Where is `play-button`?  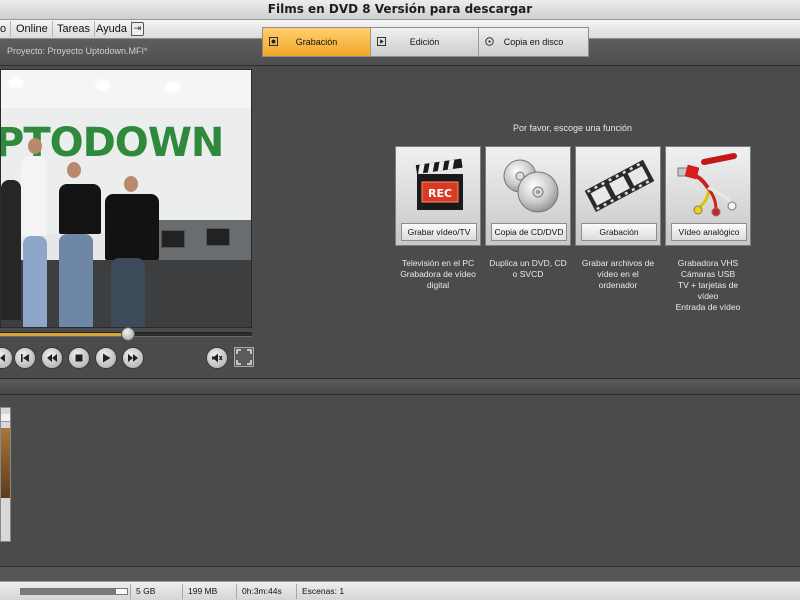 play-button is located at coordinates (106, 358).